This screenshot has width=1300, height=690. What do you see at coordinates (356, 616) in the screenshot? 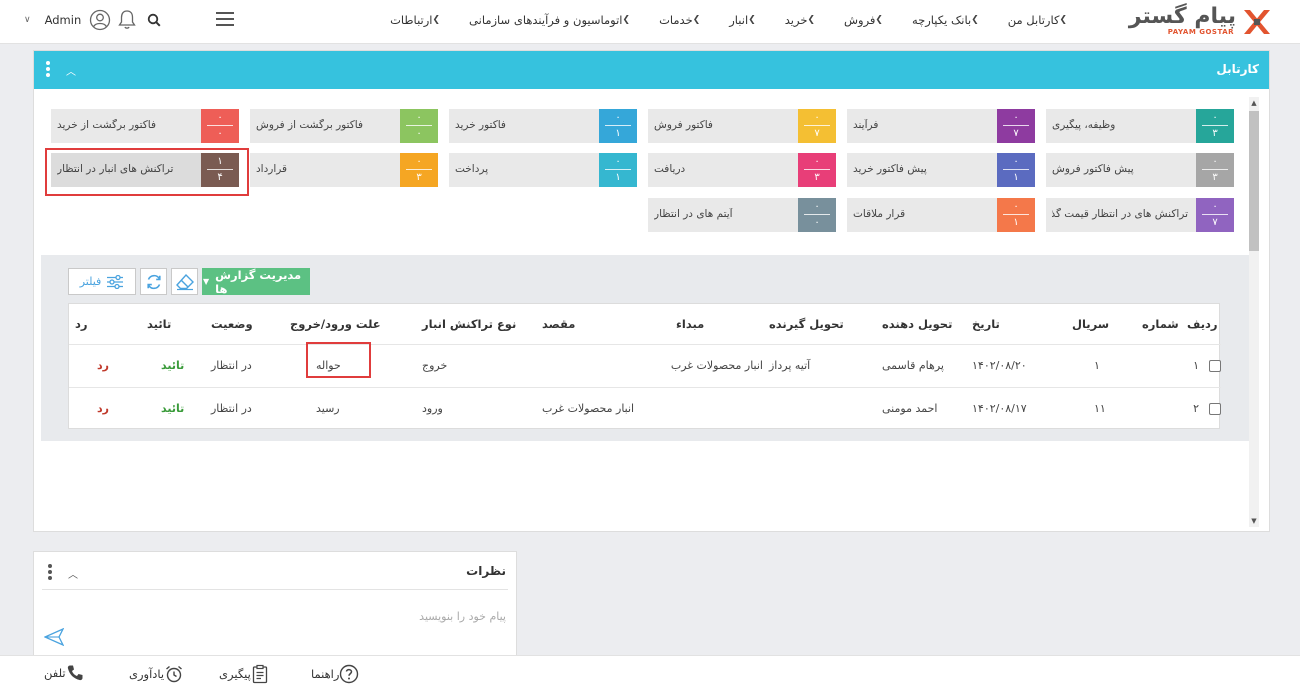
I see `comment-input: پیام خود را بنویسید` at bounding box center [356, 616].